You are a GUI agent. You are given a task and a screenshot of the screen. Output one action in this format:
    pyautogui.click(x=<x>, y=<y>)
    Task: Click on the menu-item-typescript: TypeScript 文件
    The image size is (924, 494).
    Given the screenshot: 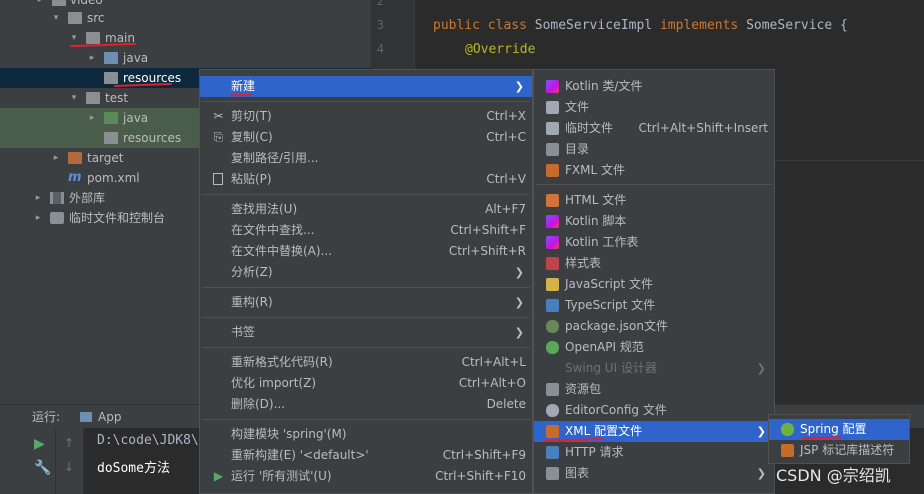 What is the action you would take?
    pyautogui.click(x=654, y=305)
    